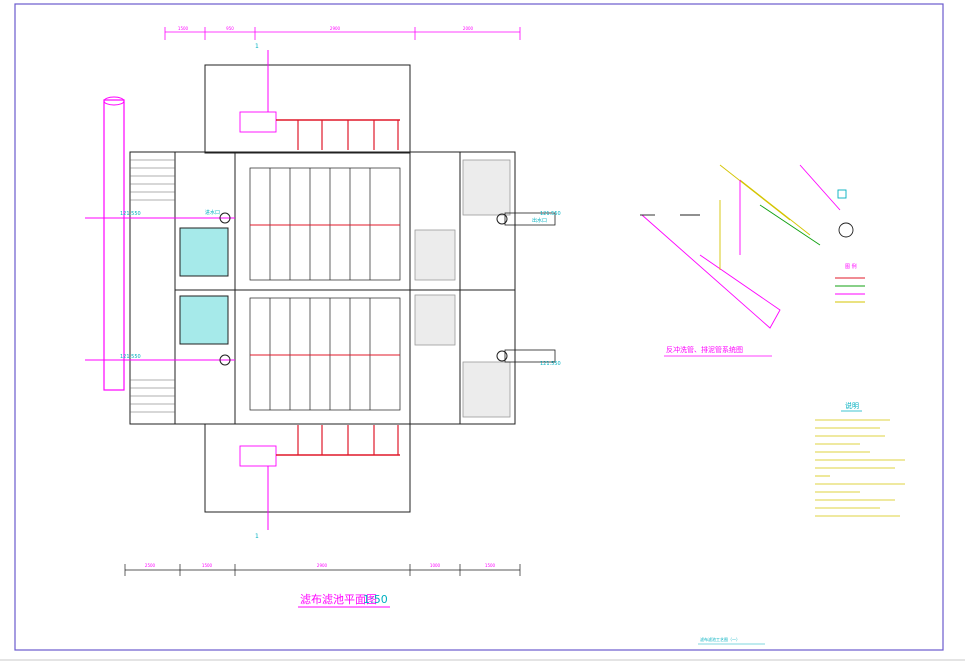 The image size is (965, 664). What do you see at coordinates (322, 565) in the screenshot?
I see `bottom-dim-3: 2900` at bounding box center [322, 565].